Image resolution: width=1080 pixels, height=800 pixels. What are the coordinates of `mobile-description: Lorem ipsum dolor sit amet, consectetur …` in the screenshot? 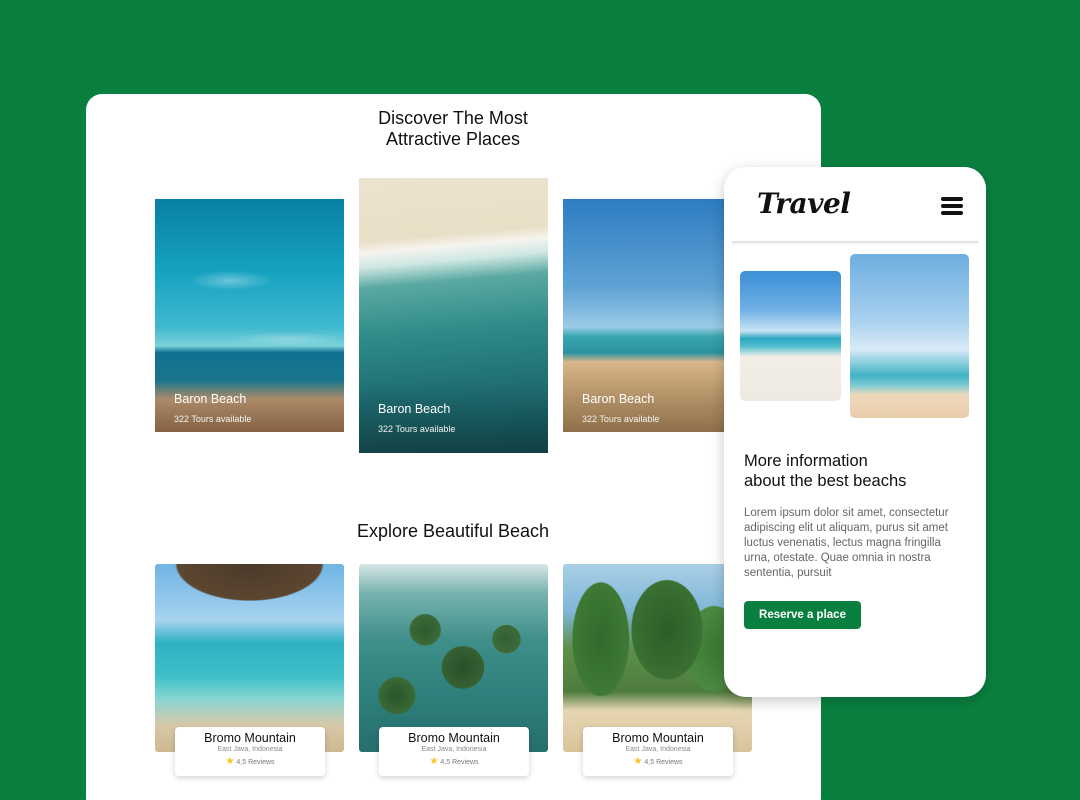 It's located at (846, 543).